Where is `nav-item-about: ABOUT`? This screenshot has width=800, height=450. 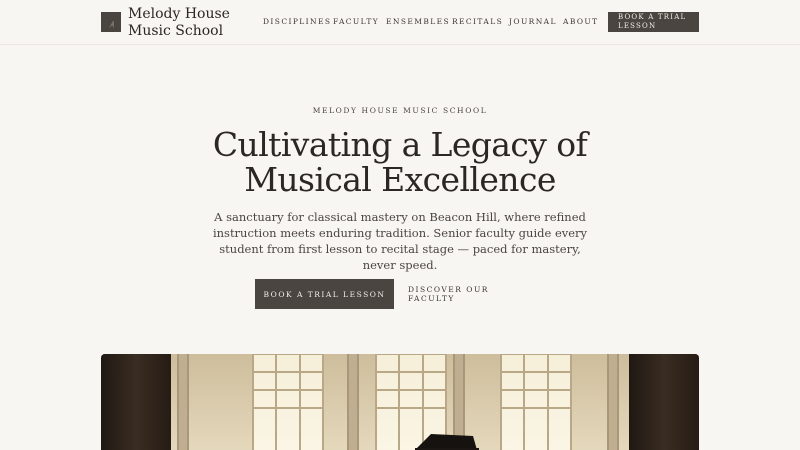 nav-item-about: ABOUT is located at coordinates (581, 21).